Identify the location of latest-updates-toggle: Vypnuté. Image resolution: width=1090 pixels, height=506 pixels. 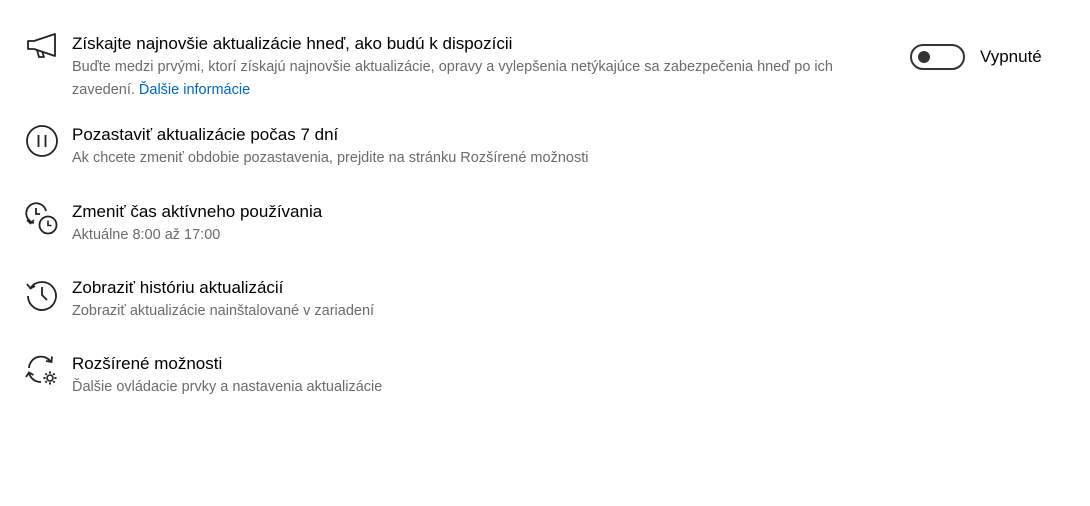
(976, 57).